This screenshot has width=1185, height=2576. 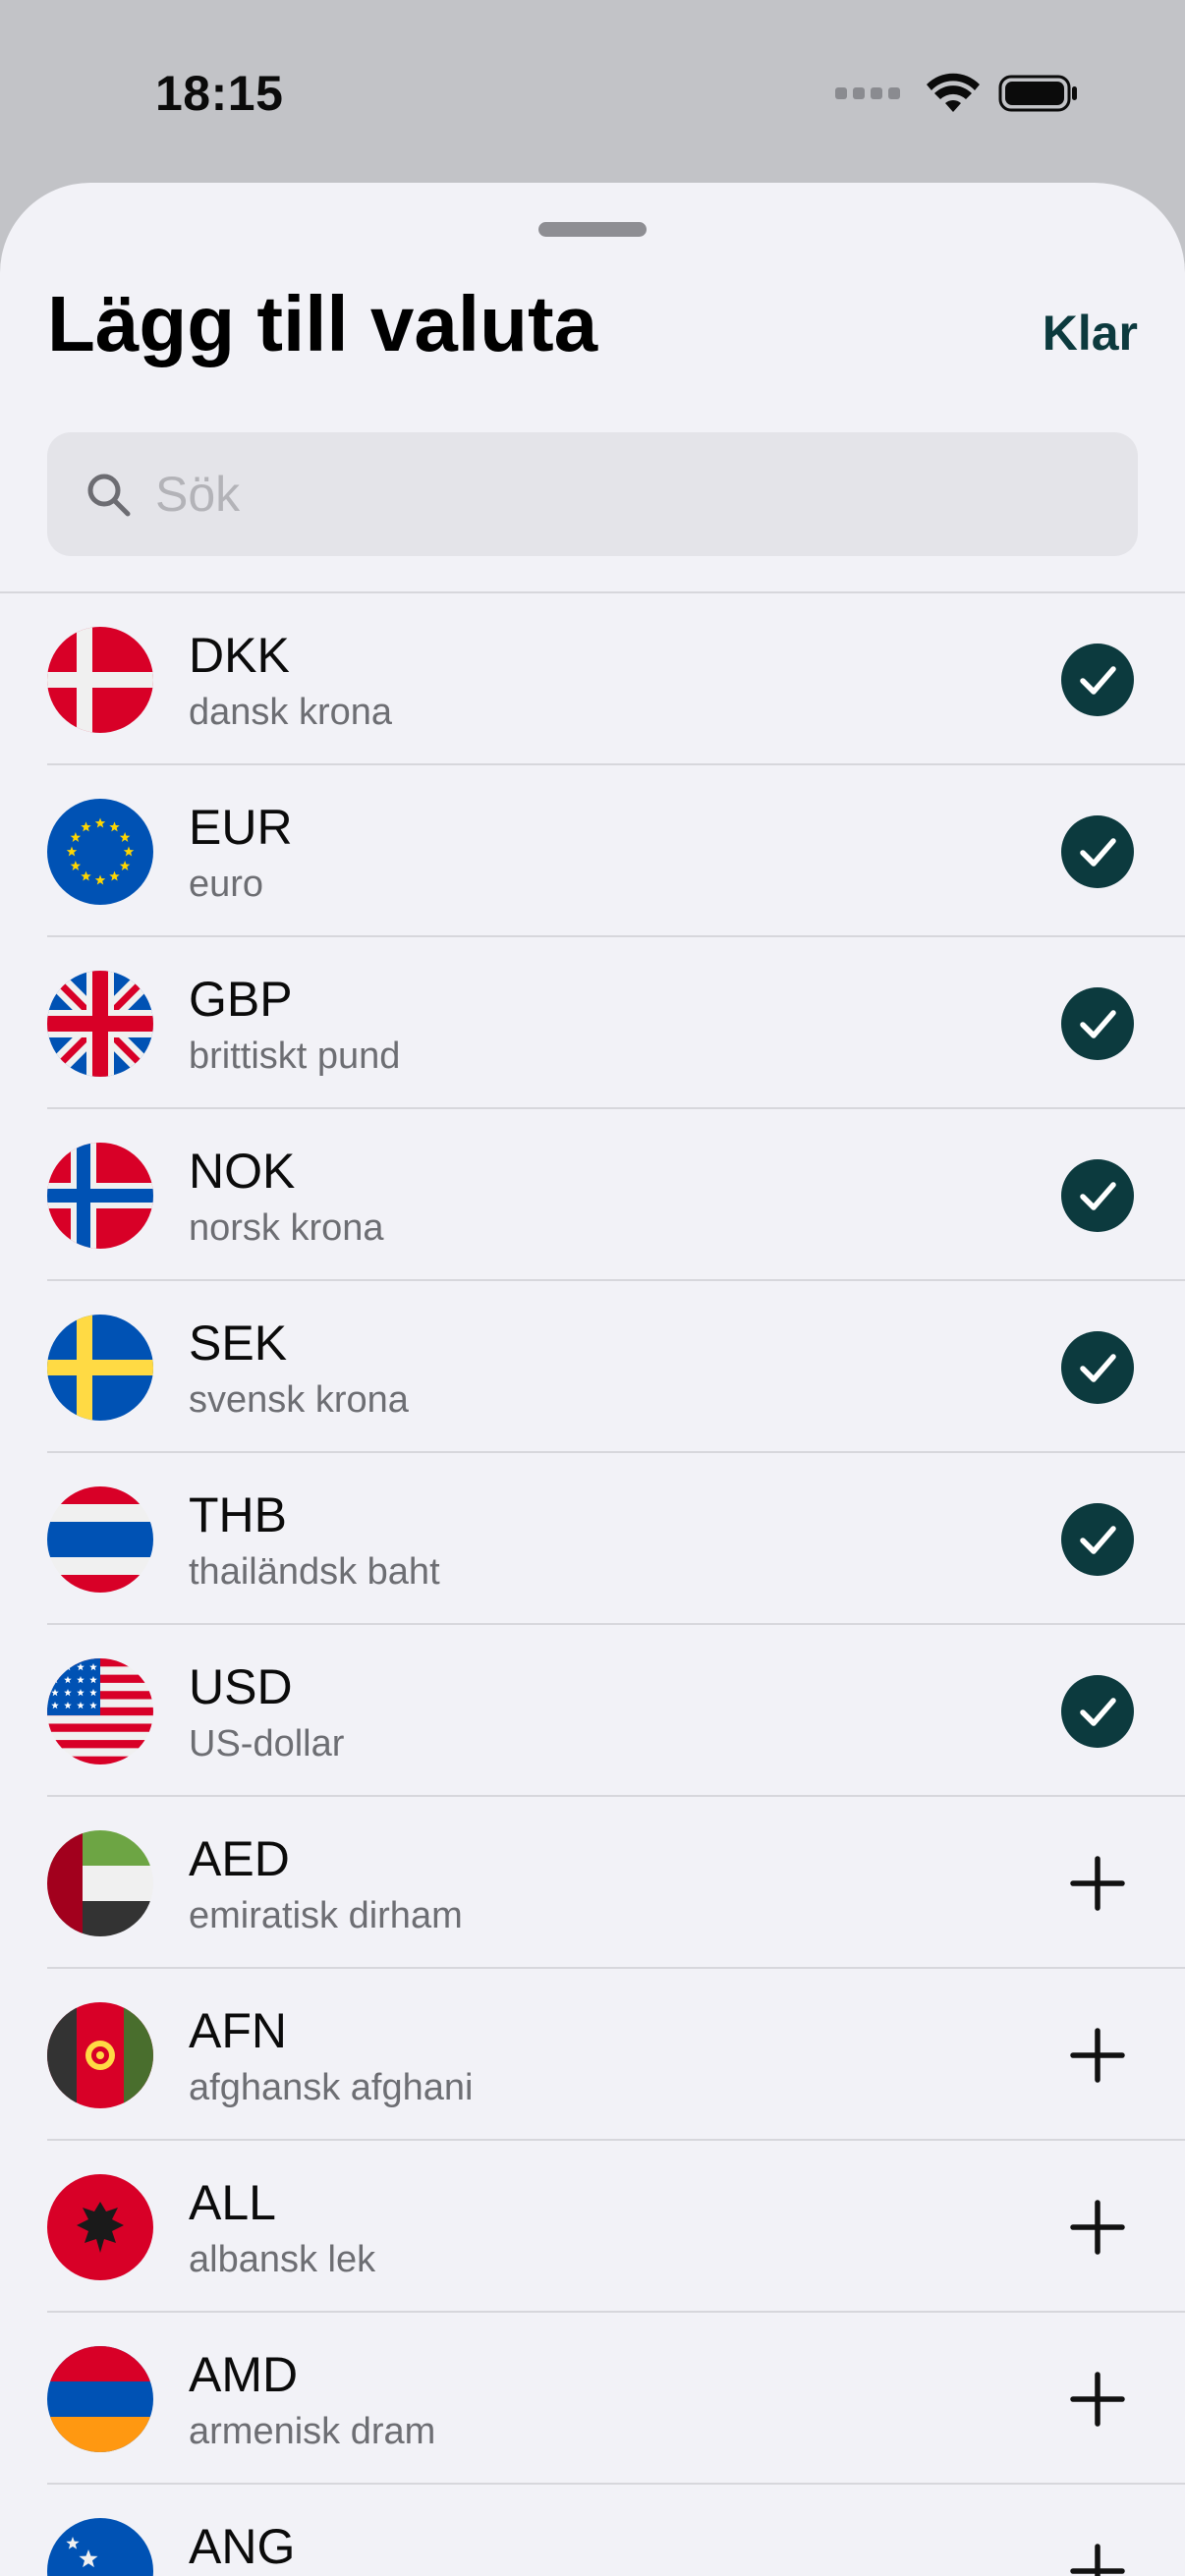 I want to click on currency-code: SEK, so click(x=239, y=1343).